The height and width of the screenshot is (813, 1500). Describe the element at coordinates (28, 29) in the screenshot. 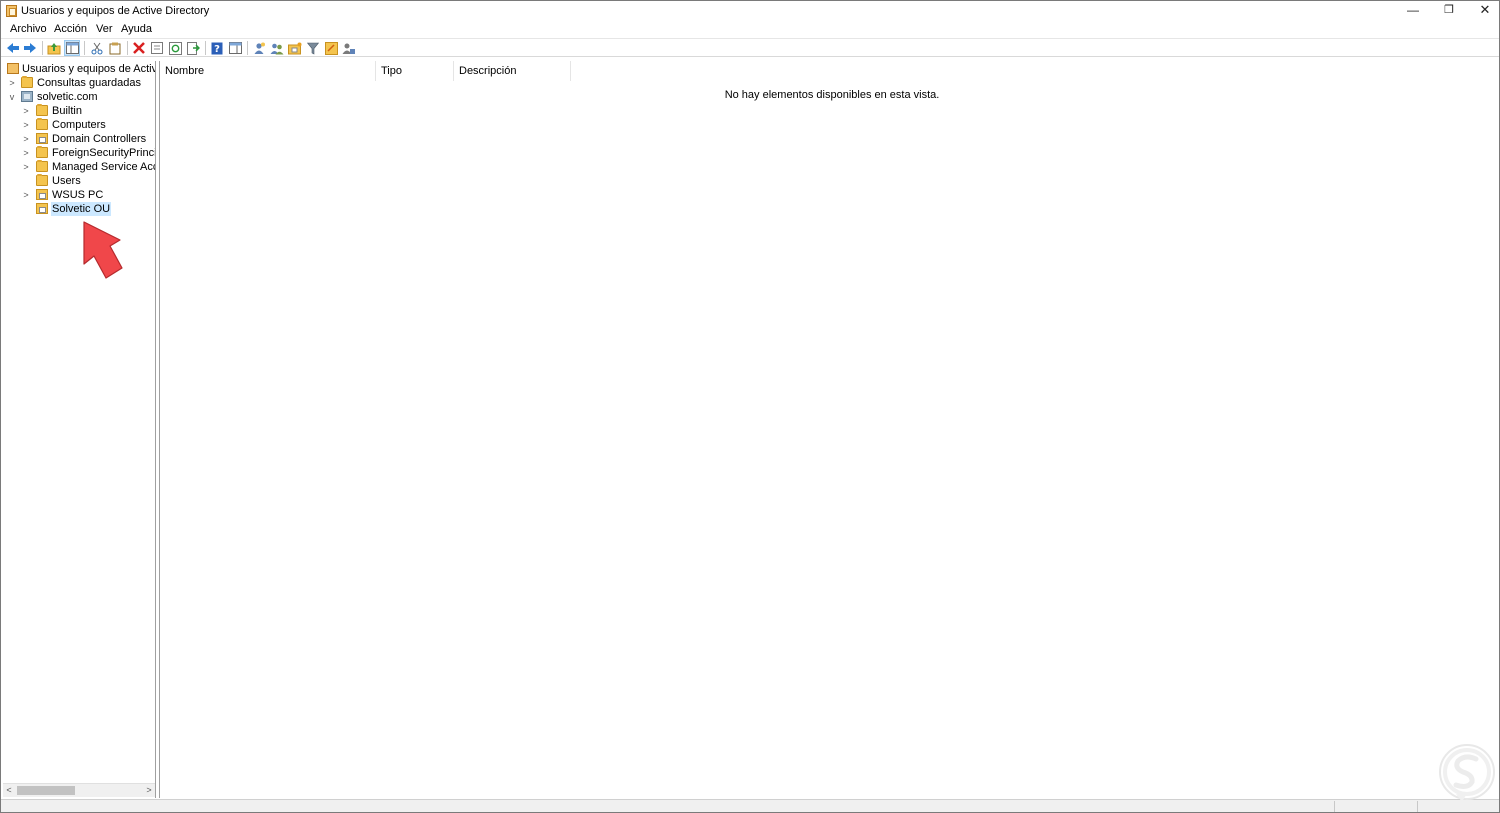

I see `menu-archivo: Archivo` at that location.